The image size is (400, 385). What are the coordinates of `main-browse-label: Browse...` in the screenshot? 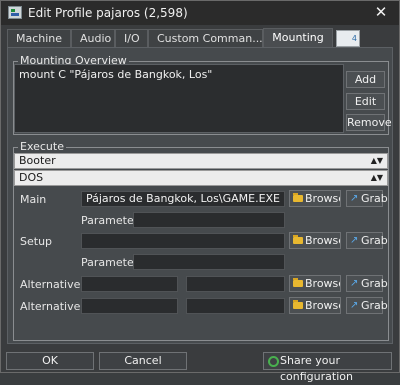 It's located at (322, 198).